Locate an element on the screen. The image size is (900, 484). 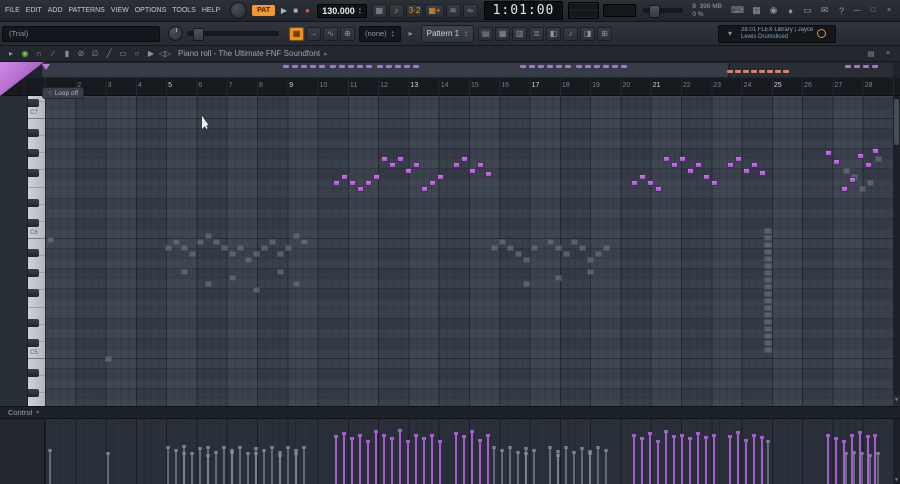
plugin-picker-icon: ⊕ is located at coordinates (347, 33).